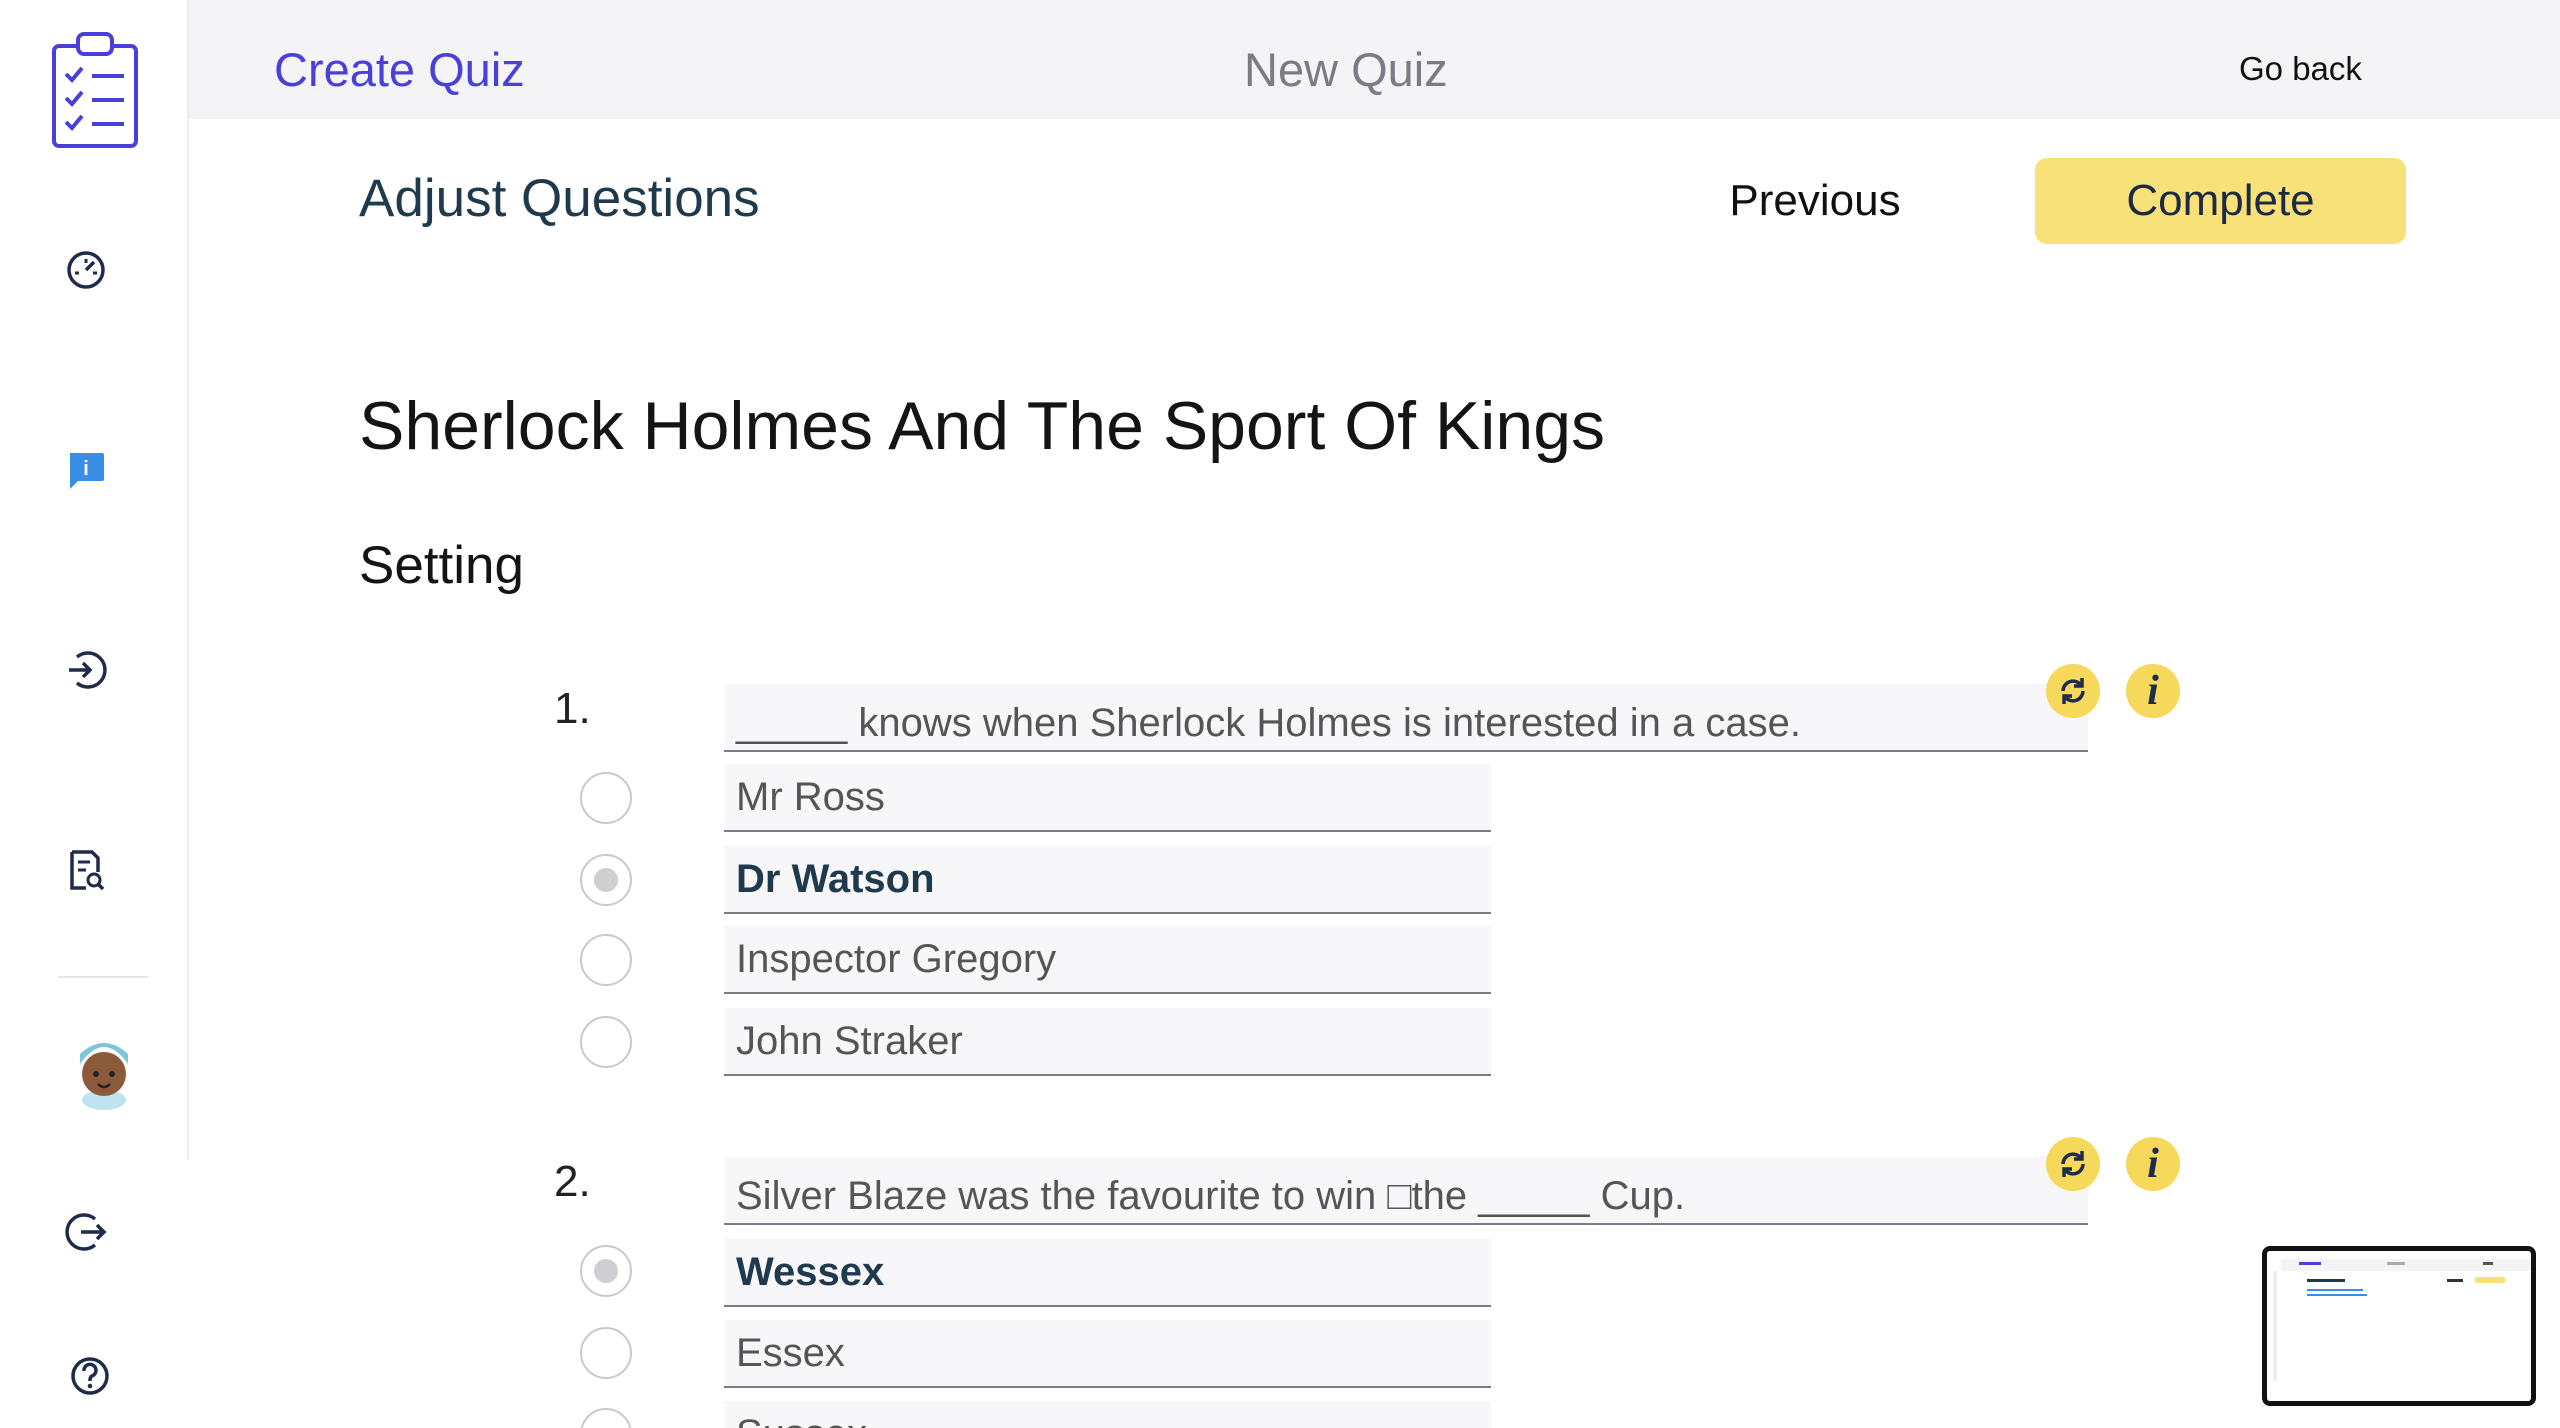 This screenshot has height=1428, width=2560. What do you see at coordinates (2300, 69) in the screenshot?
I see `go-back-link: Go back` at bounding box center [2300, 69].